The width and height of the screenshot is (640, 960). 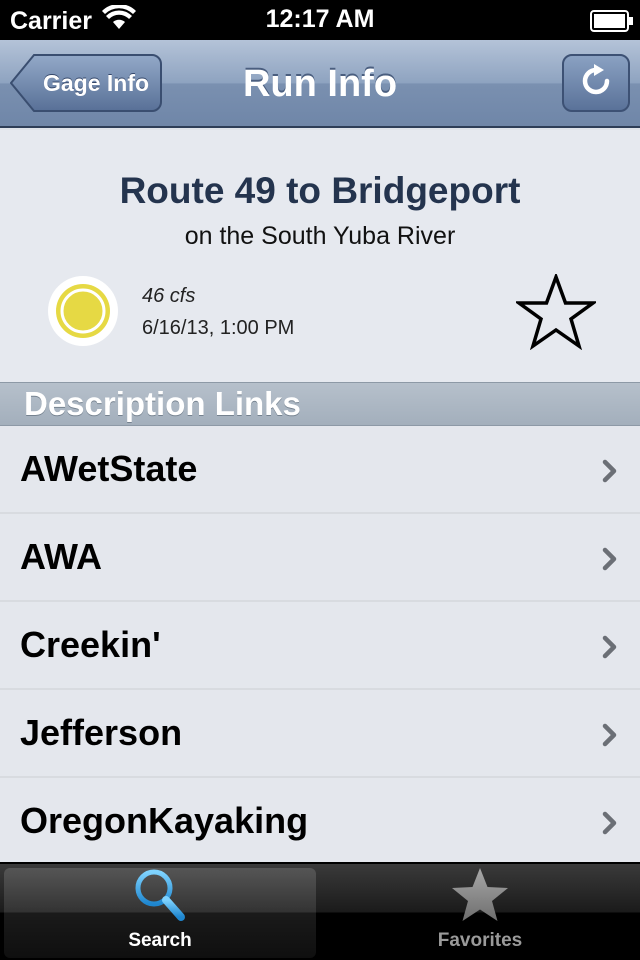 What do you see at coordinates (320, 236) in the screenshot?
I see `river-name: on the South Yuba River` at bounding box center [320, 236].